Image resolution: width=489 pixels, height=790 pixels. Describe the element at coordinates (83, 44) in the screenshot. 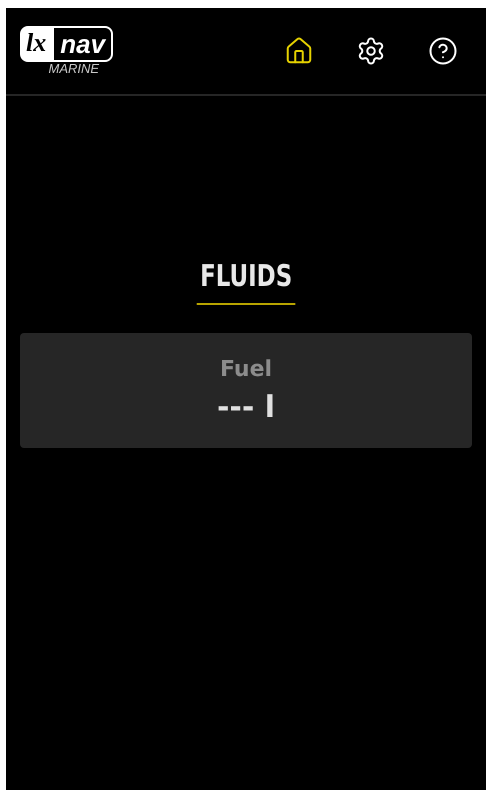

I see `logo-name: nav` at that location.